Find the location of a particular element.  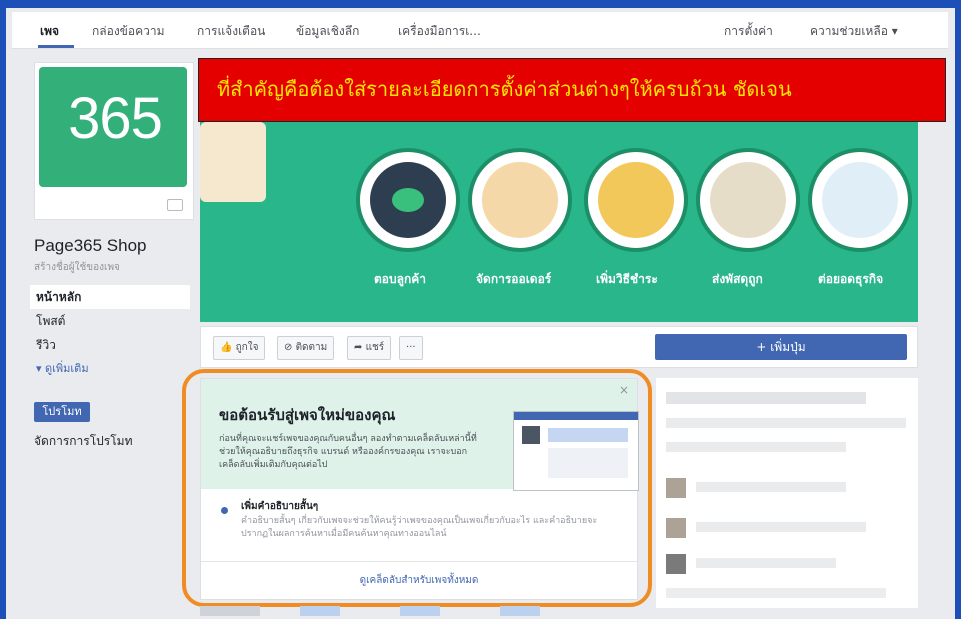

payment-illustration-circle is located at coordinates (636, 200).